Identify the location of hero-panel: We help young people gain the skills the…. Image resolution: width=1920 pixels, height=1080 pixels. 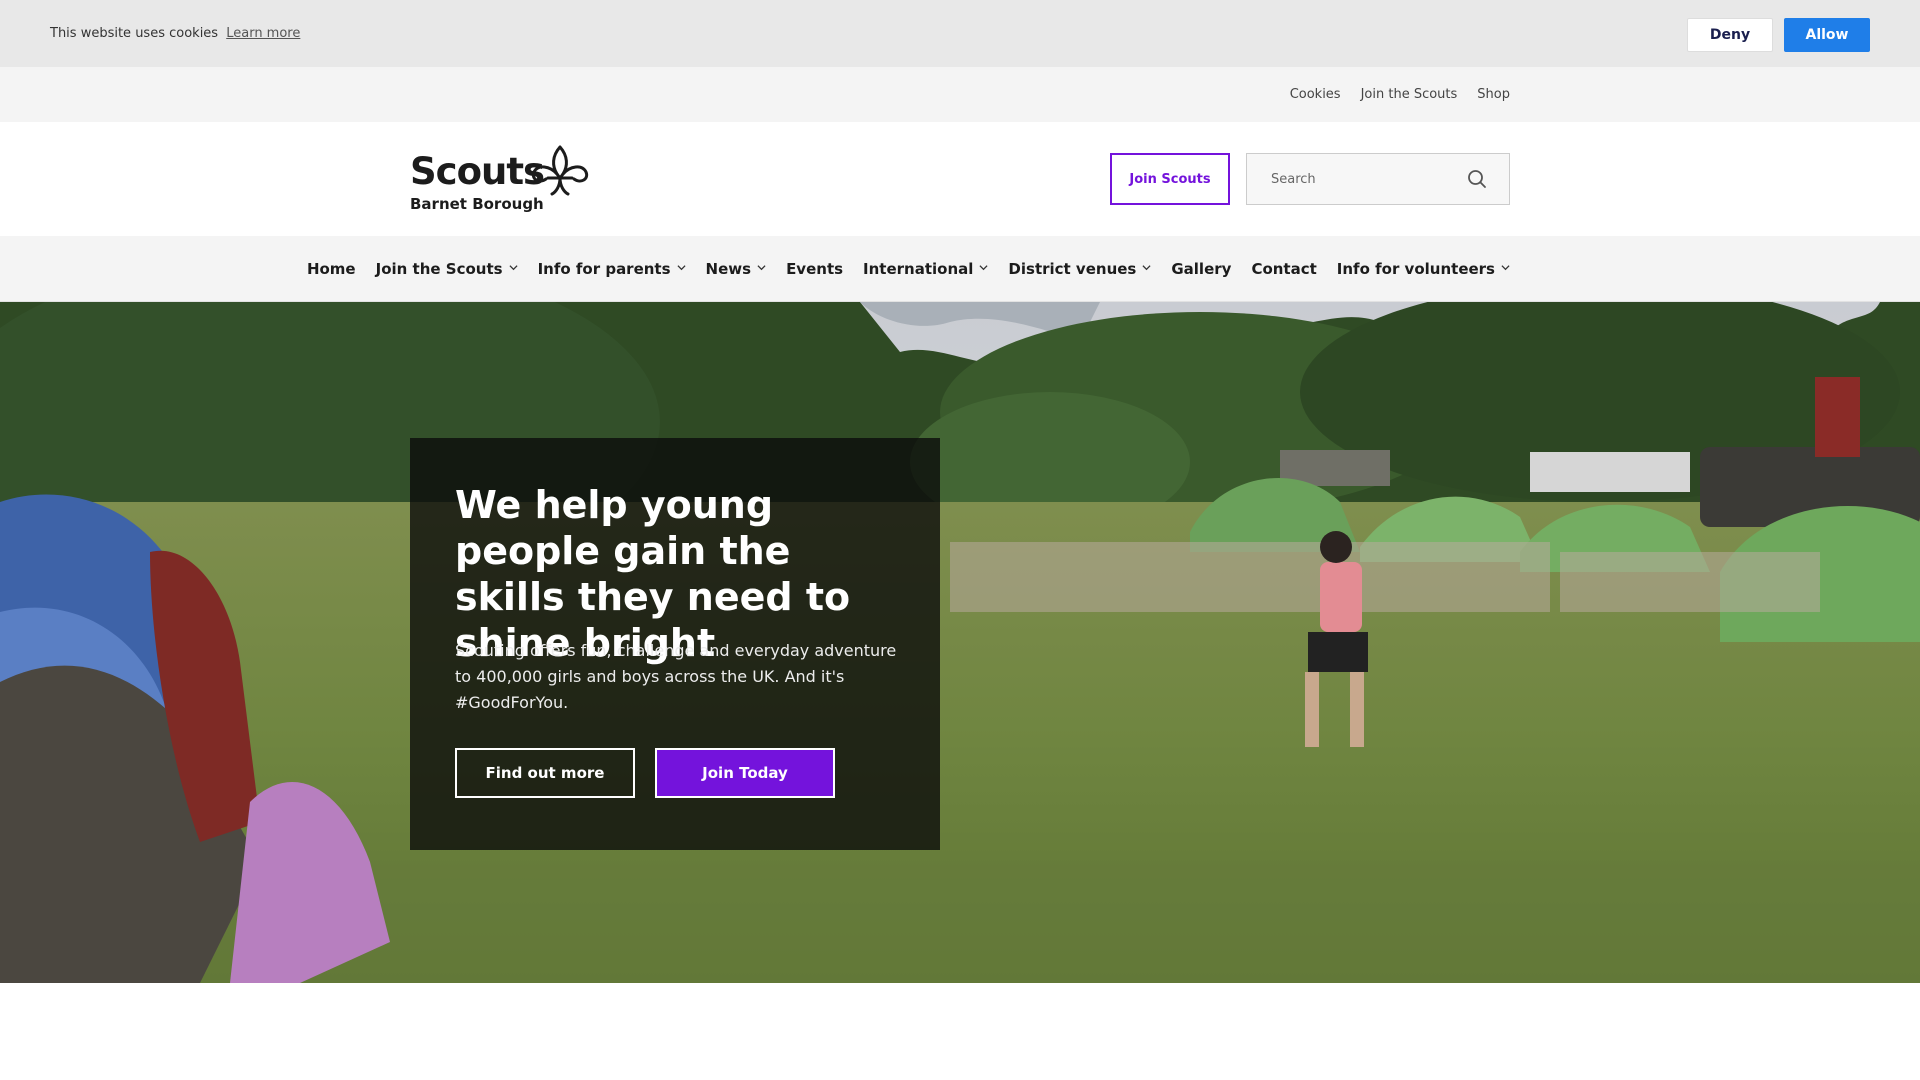
(675, 644).